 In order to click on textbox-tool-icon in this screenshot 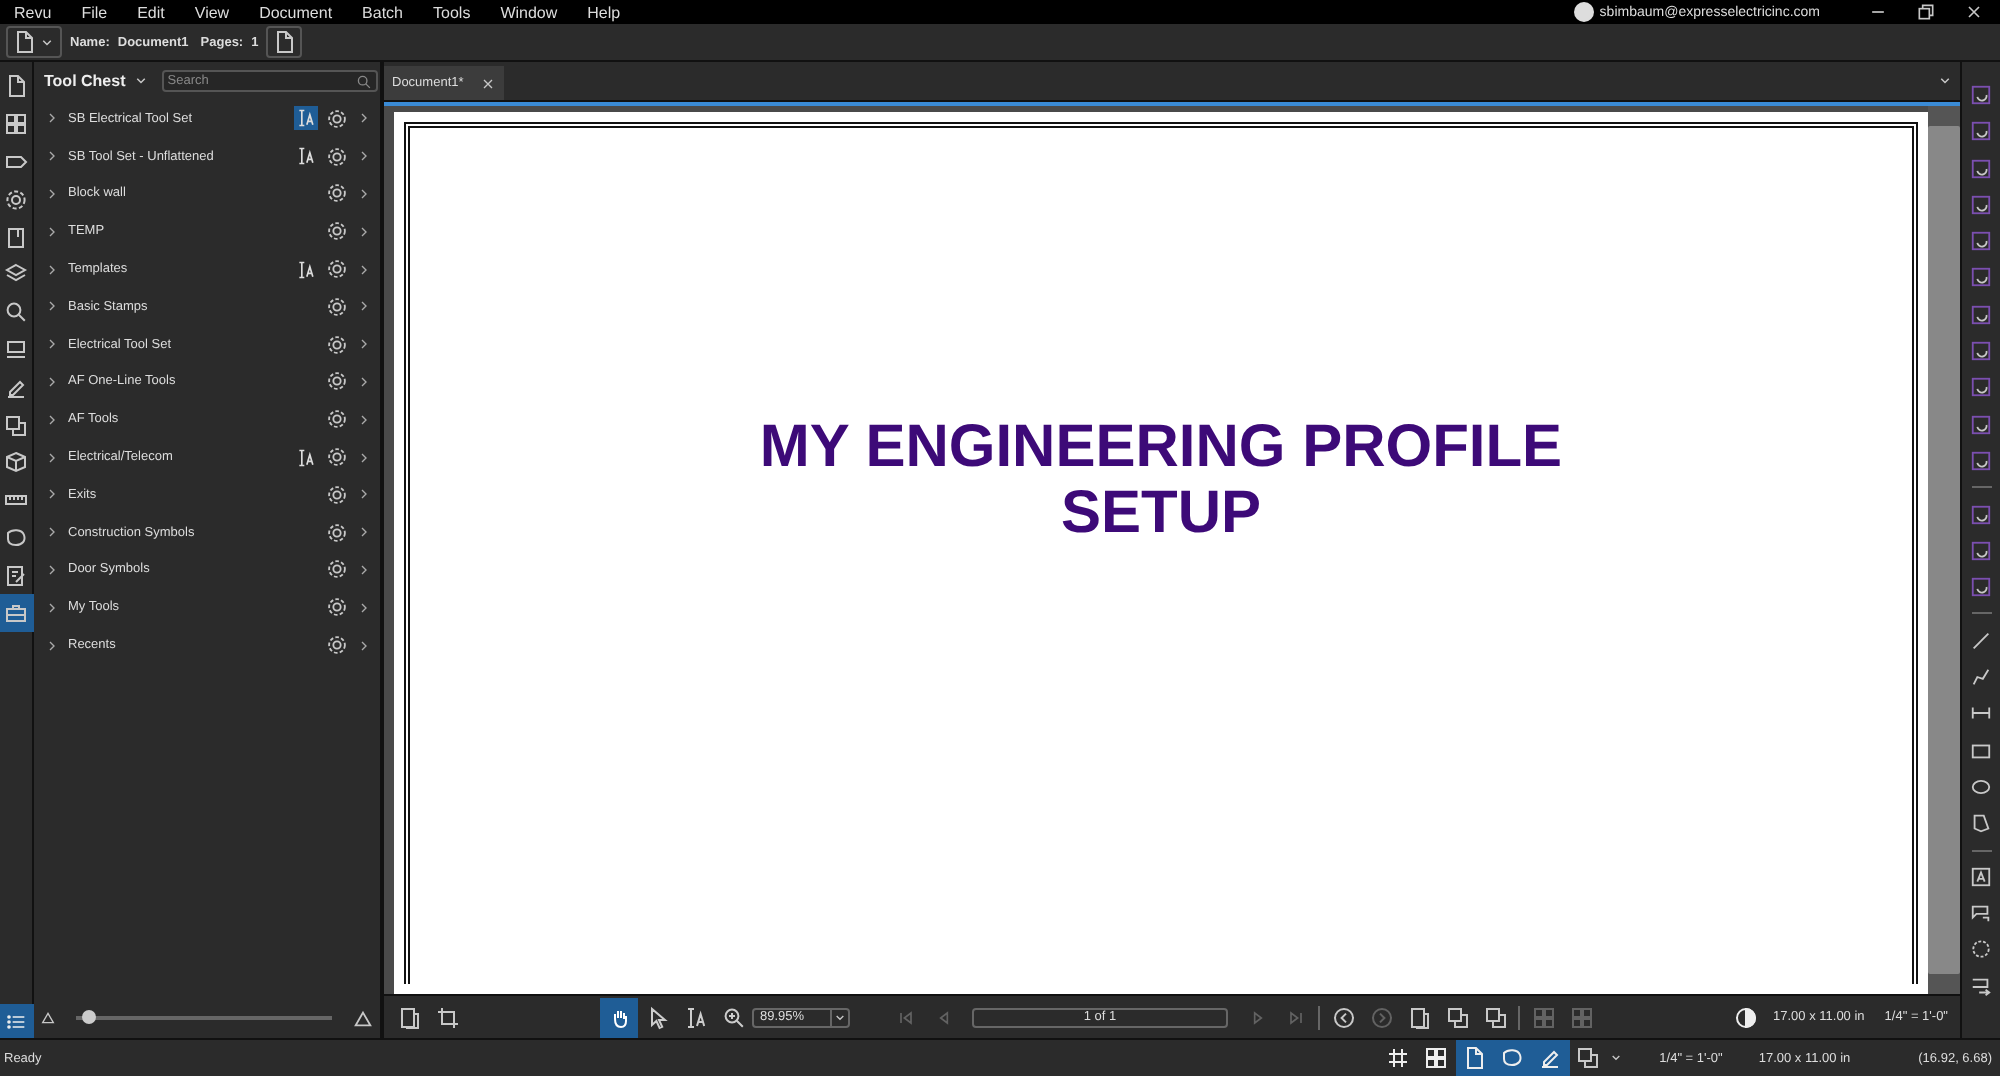, I will do `click(1981, 876)`.